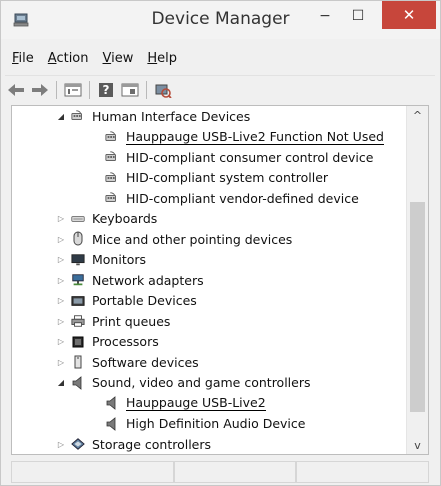 The width and height of the screenshot is (441, 486). I want to click on menu-view-label: iew, so click(122, 58).